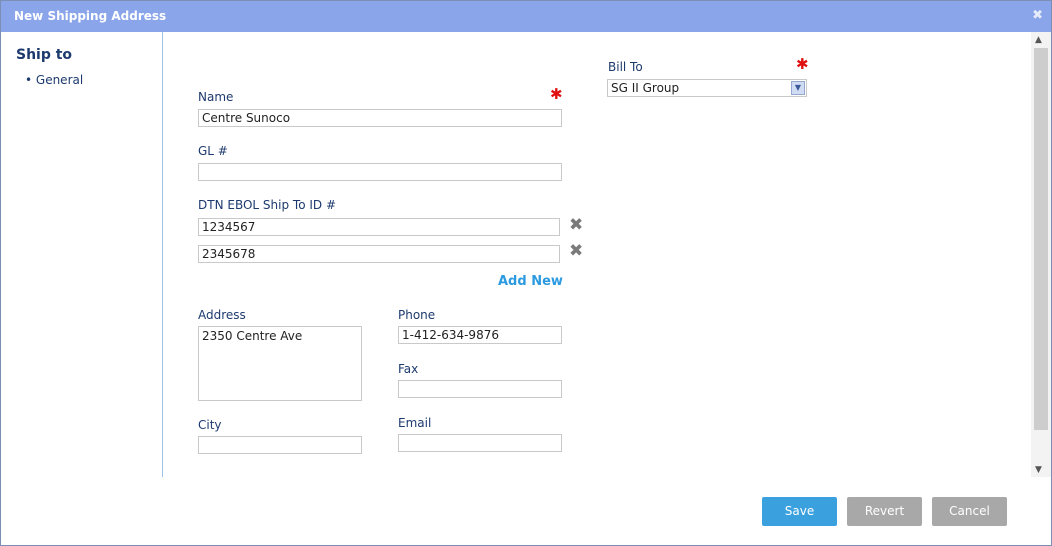  What do you see at coordinates (480, 389) in the screenshot?
I see `fax-input` at bounding box center [480, 389].